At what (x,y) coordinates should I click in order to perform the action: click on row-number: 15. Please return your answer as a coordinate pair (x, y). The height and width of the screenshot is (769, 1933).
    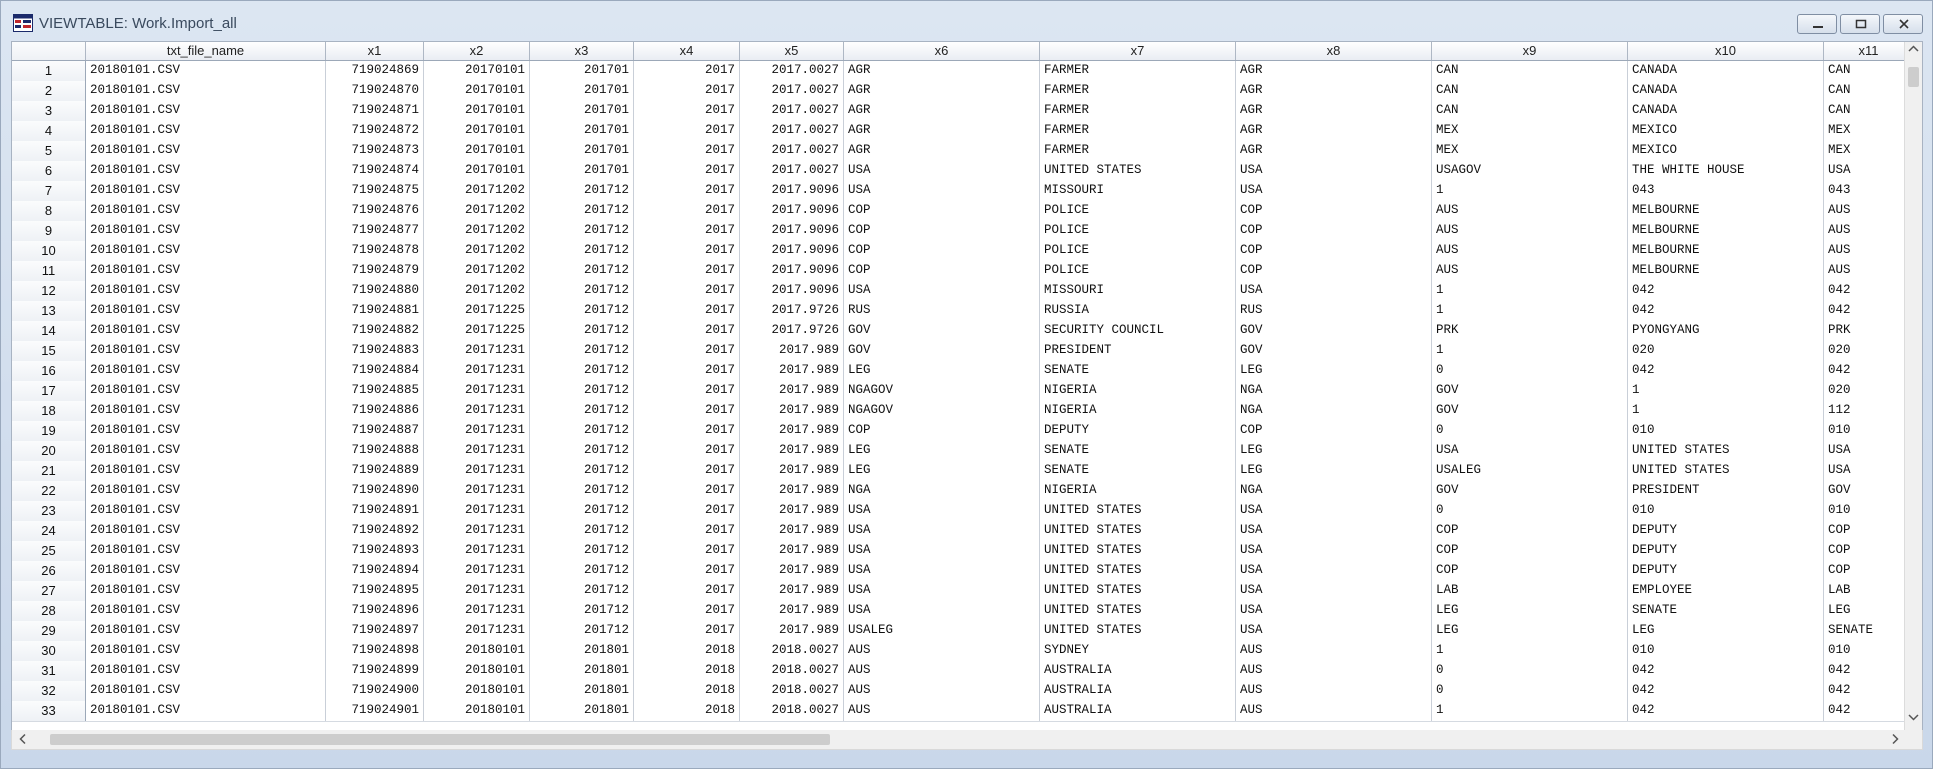
    Looking at the image, I should click on (49, 351).